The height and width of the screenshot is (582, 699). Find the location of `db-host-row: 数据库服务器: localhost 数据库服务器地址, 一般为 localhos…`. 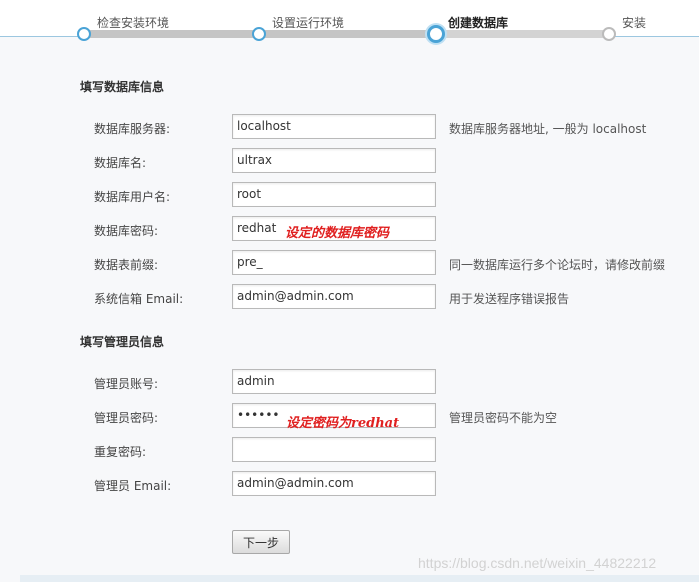

db-host-row: 数据库服务器: localhost 数据库服务器地址, 一般为 localhos… is located at coordinates (349, 127).